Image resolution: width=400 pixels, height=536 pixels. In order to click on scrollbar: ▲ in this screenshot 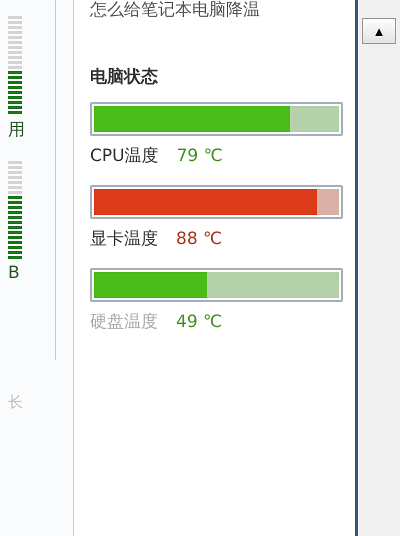, I will do `click(377, 268)`.